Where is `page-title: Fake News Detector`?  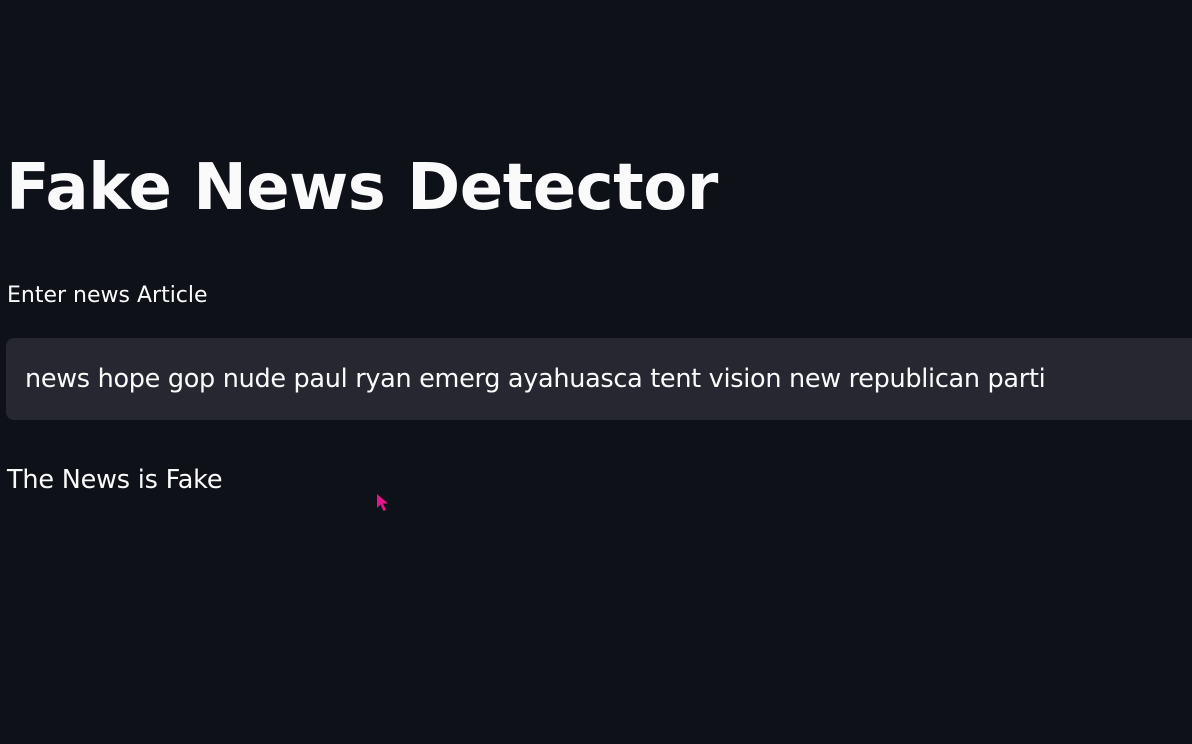
page-title: Fake News Detector is located at coordinates (362, 188).